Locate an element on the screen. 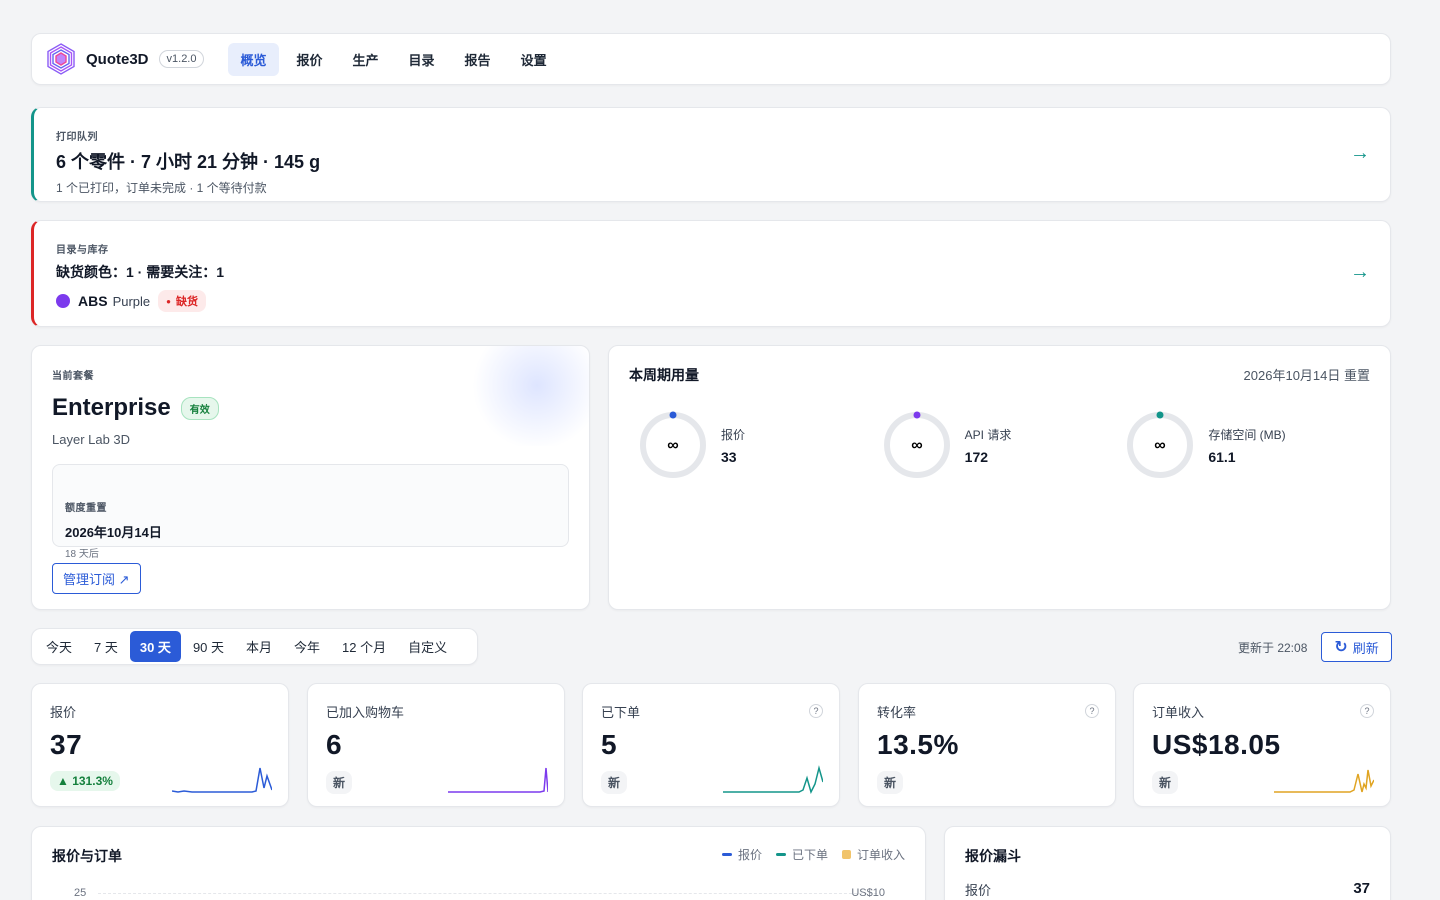 Image resolution: width=1440 pixels, height=900 pixels. kpi-label: 报价 is located at coordinates (63, 712).